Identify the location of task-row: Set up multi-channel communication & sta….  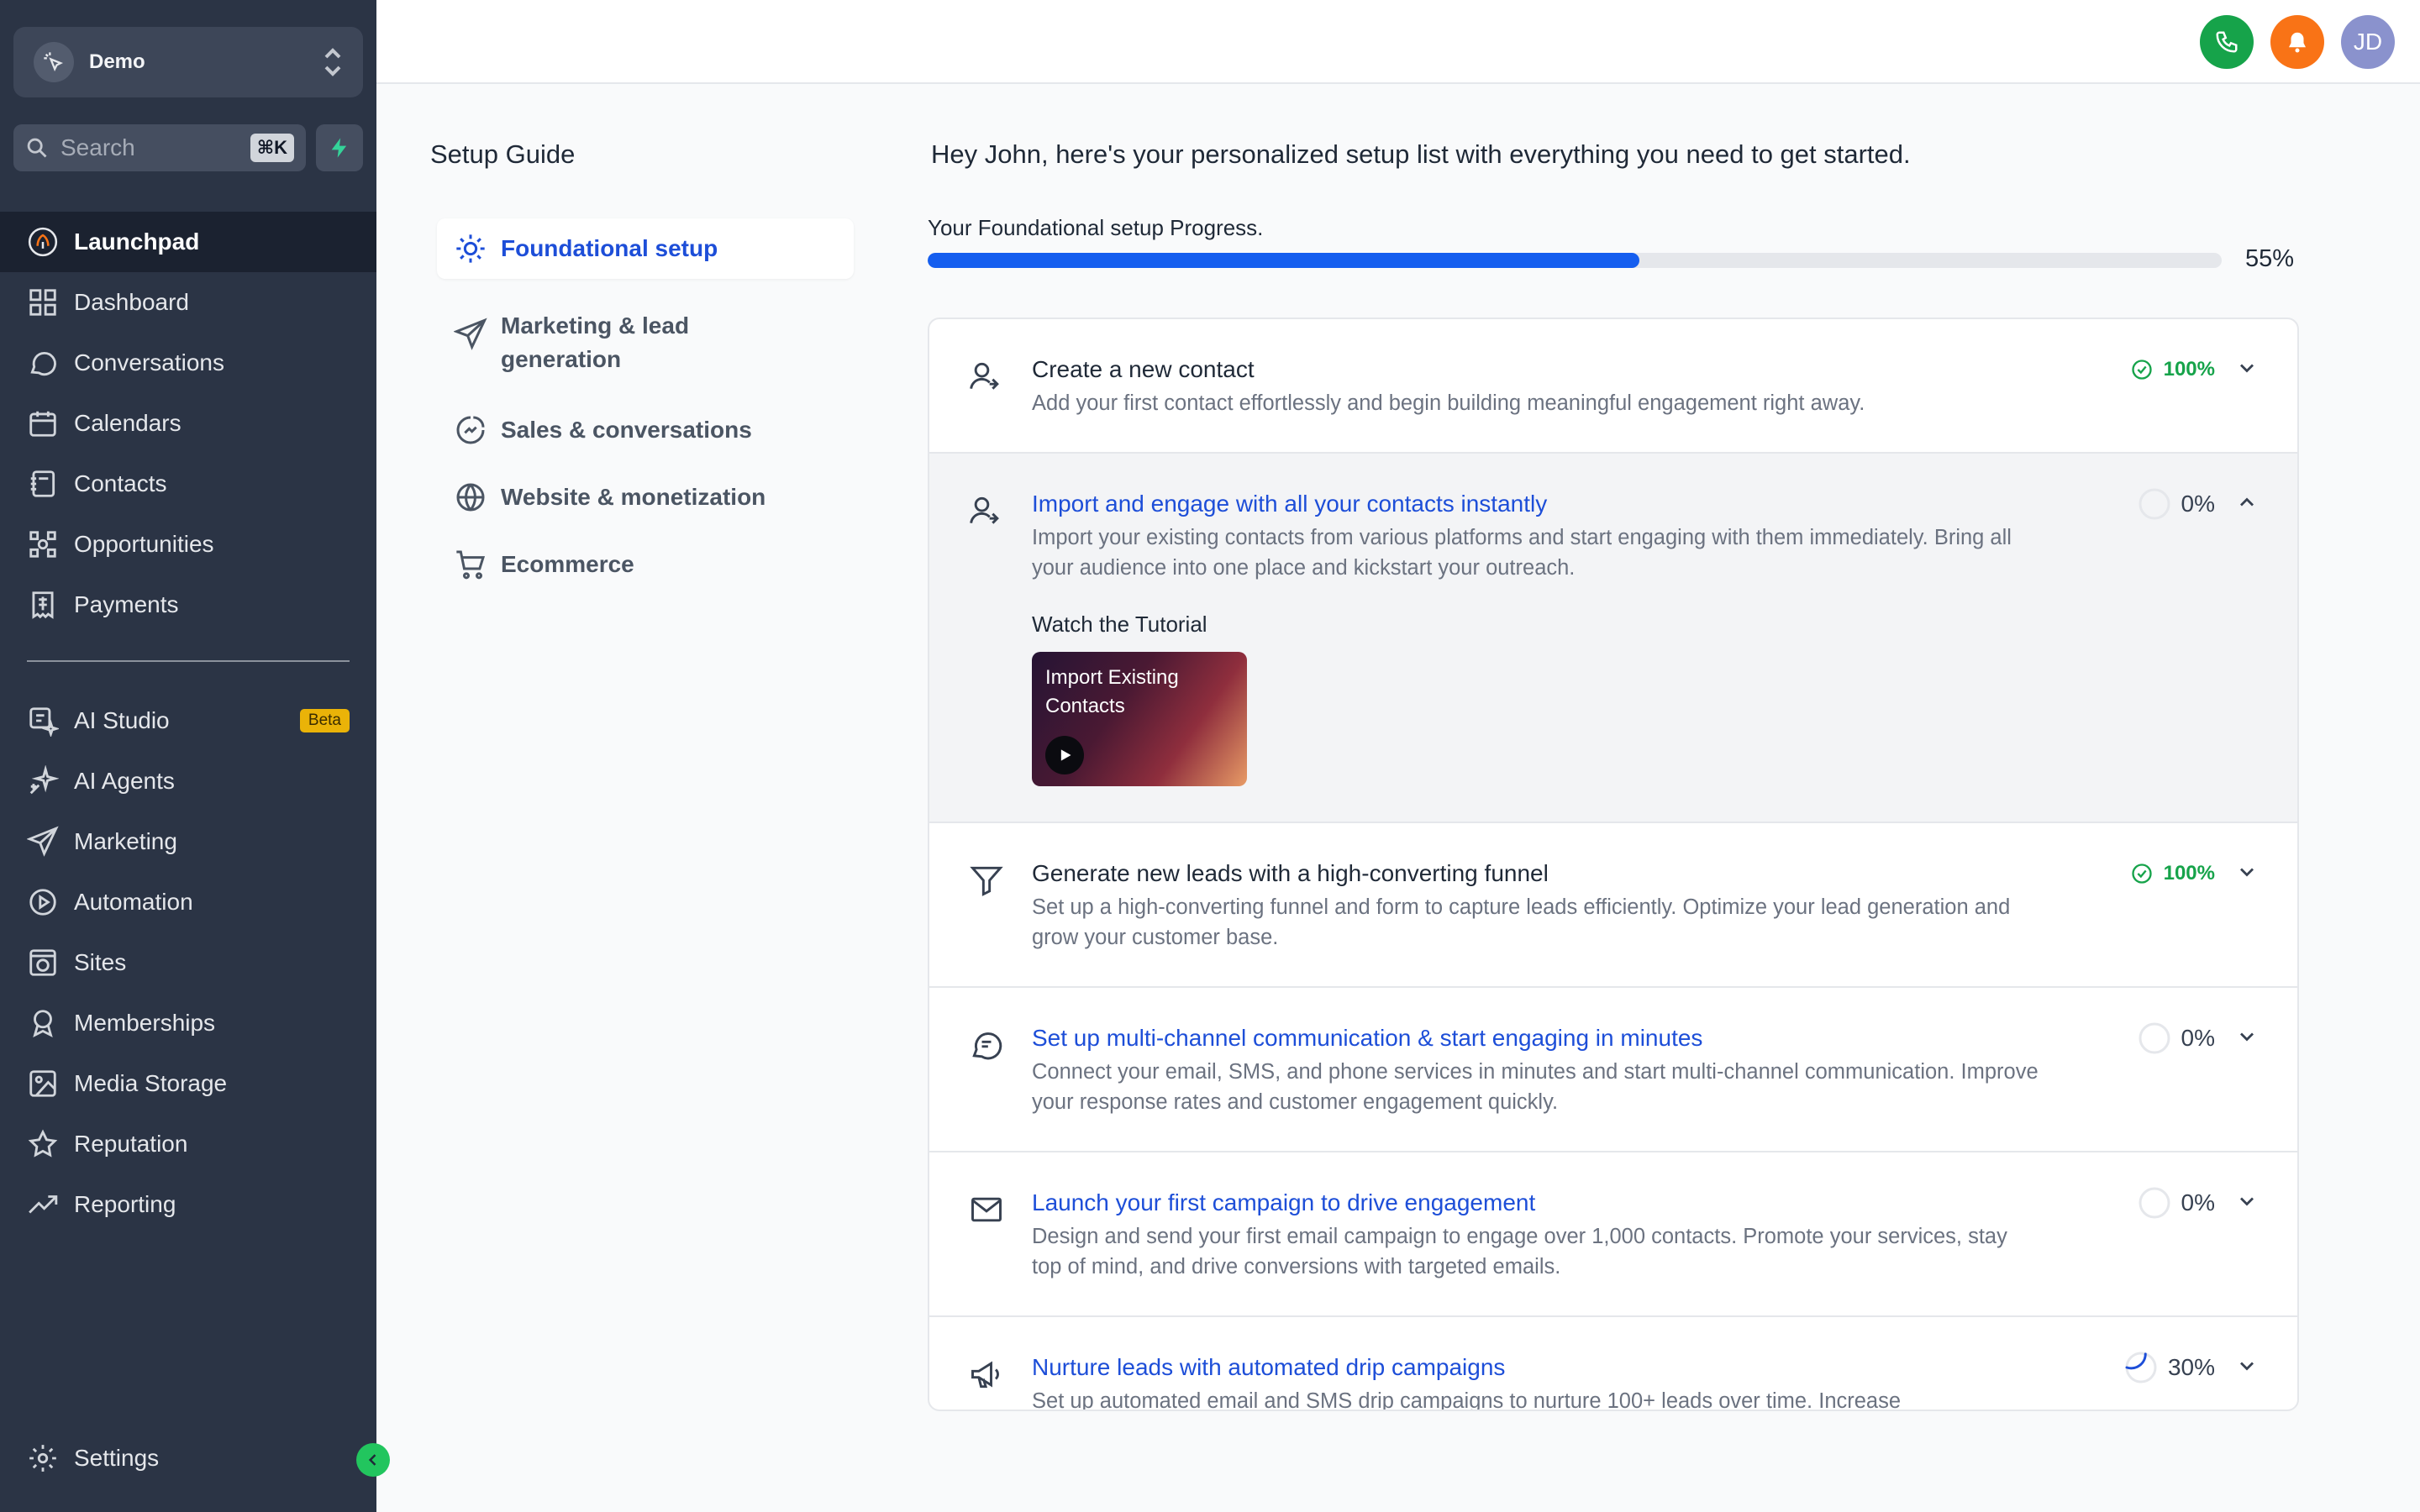
(1613, 1070).